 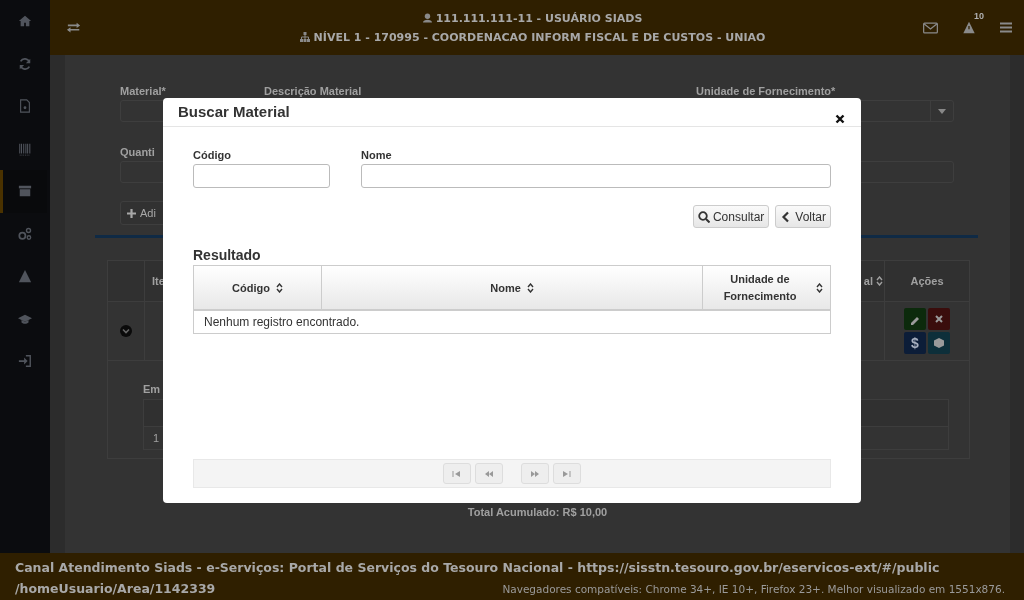 I want to click on unit-name: NÍVEL 1 - 170995 - COORDENACAO INFORM FISCAL E DE CUSTOS - UNIAO, so click(x=539, y=37).